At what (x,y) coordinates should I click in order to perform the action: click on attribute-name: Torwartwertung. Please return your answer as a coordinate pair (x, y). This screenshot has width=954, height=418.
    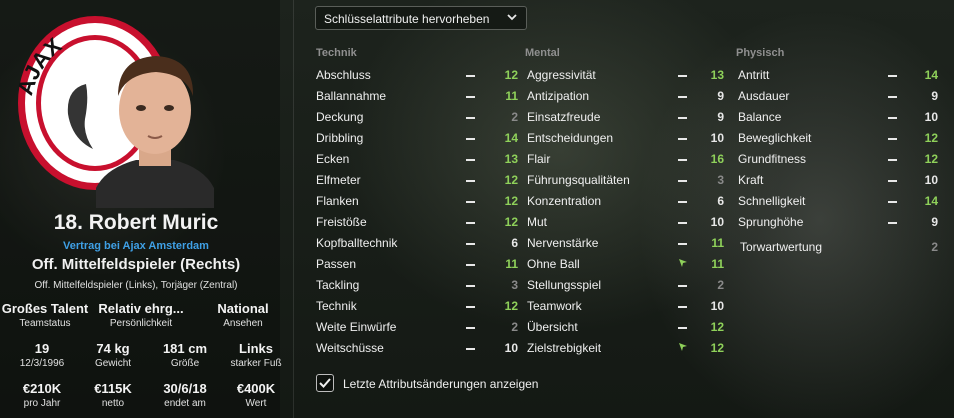
    Looking at the image, I should click on (781, 247).